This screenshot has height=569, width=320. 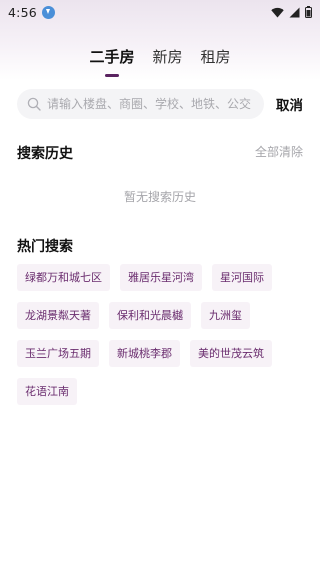 I want to click on signal-icon, so click(x=294, y=12).